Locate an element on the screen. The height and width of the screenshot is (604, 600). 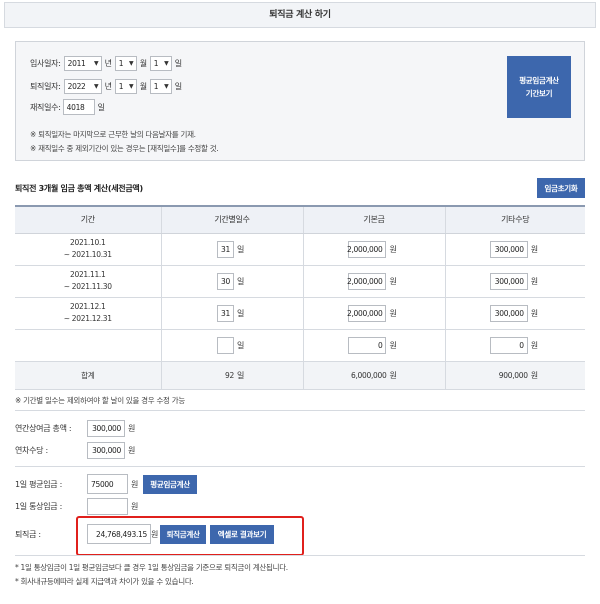
calculate-average-wage-button: 평균임금계산 is located at coordinates (170, 484).